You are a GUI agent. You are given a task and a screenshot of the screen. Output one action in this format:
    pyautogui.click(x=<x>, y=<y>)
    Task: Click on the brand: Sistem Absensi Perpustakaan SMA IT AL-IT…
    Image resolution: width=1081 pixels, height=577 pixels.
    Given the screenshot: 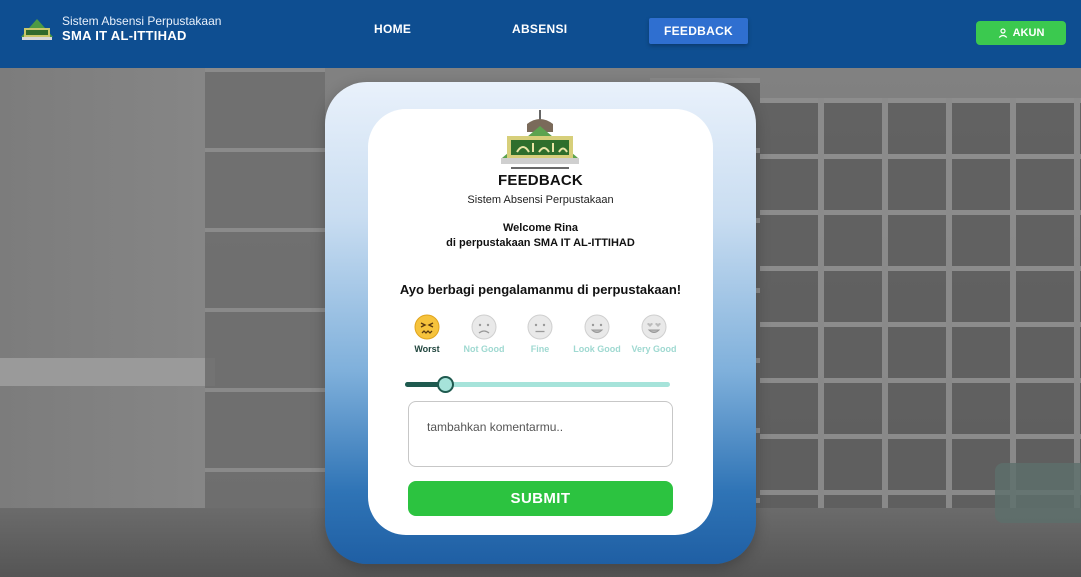 What is the action you would take?
    pyautogui.click(x=119, y=29)
    